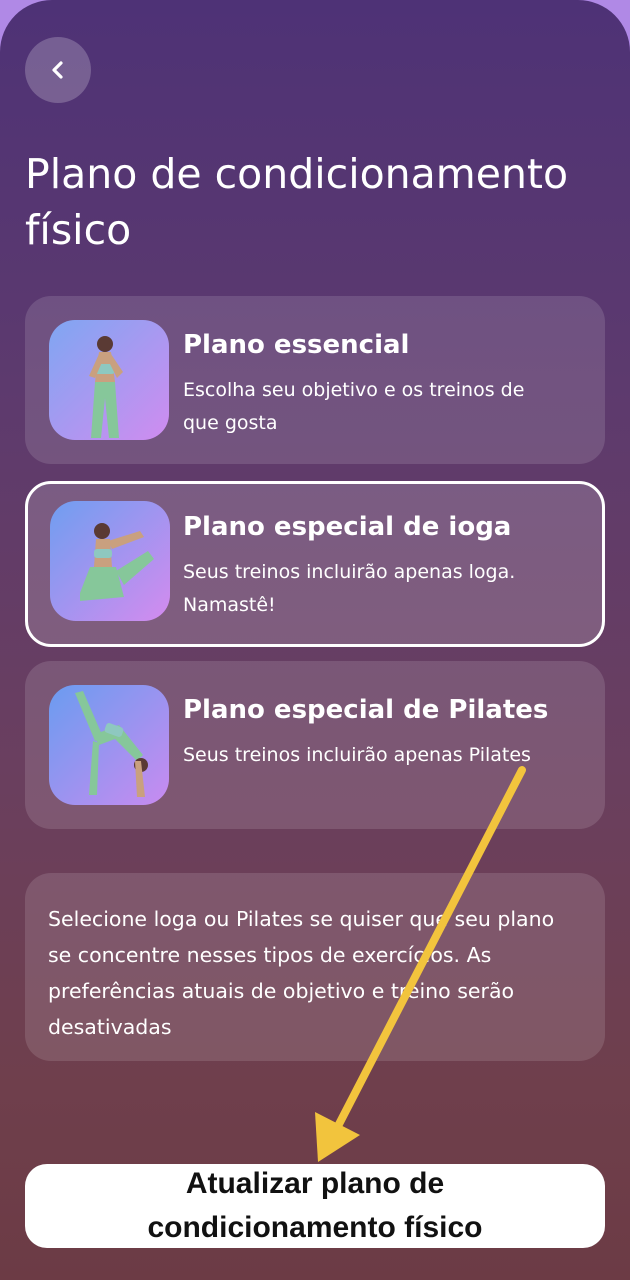  Describe the element at coordinates (347, 527) in the screenshot. I see `plan-yoga-title: Plano especial de ioga` at that location.